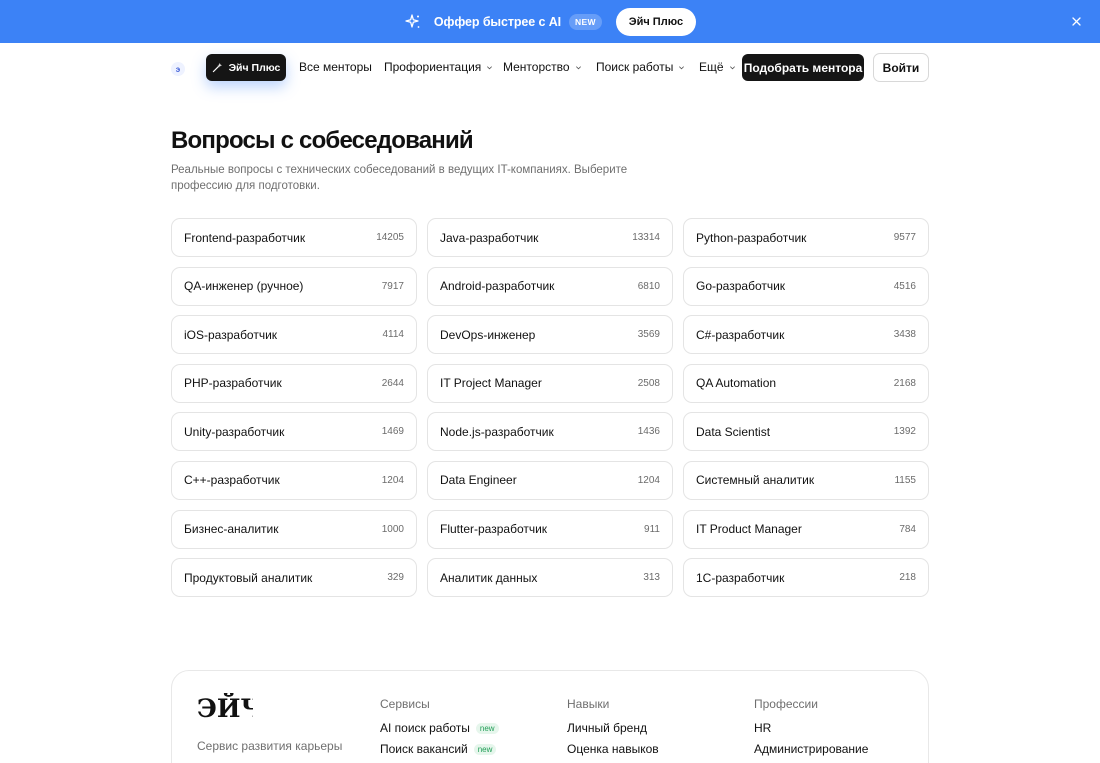  What do you see at coordinates (392, 286) in the screenshot?
I see `question-count: 7917` at bounding box center [392, 286].